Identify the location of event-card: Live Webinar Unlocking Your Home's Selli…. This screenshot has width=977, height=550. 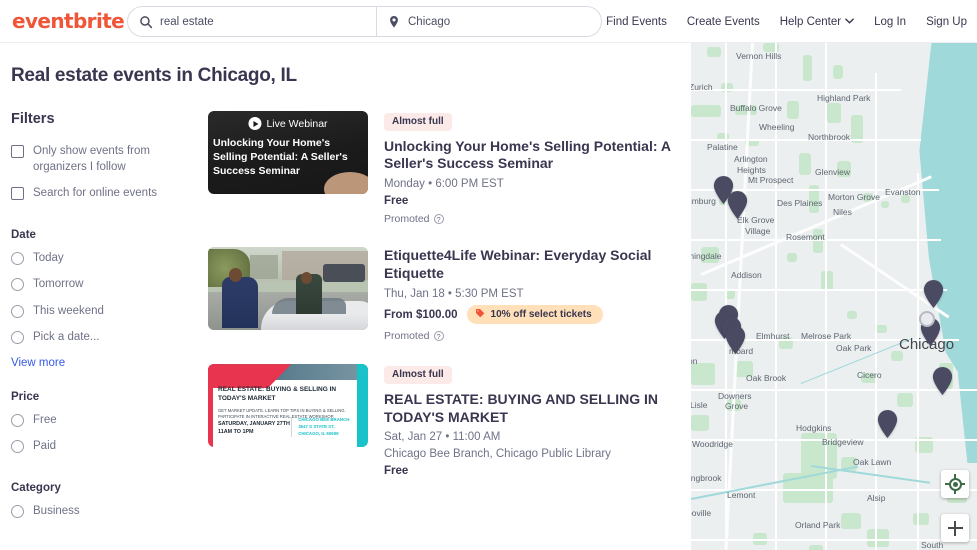
(445, 168).